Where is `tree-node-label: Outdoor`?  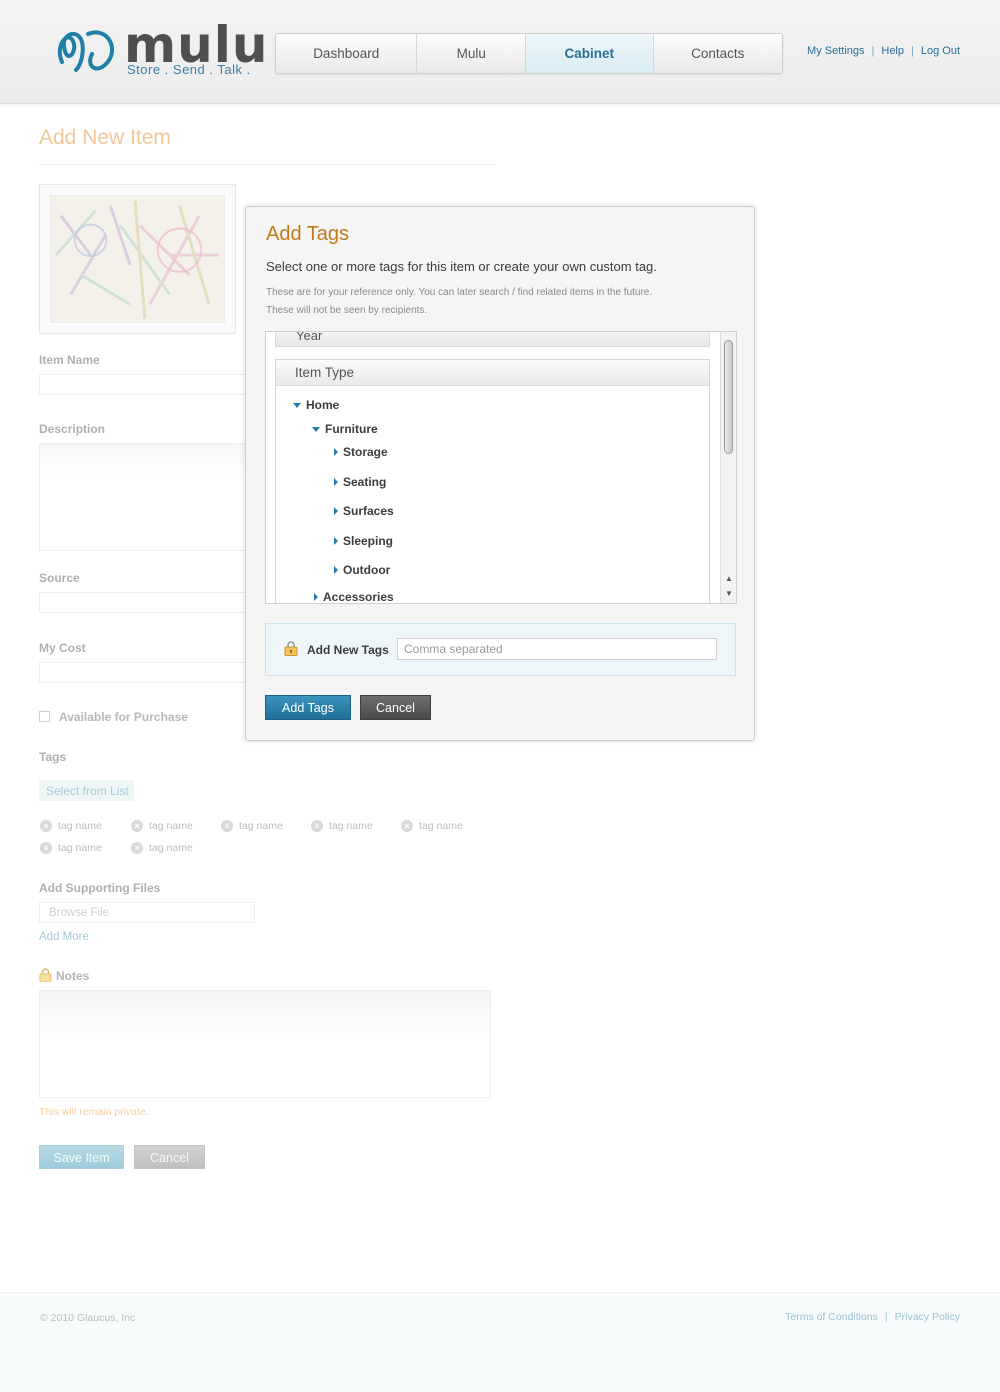
tree-node-label: Outdoor is located at coordinates (367, 570).